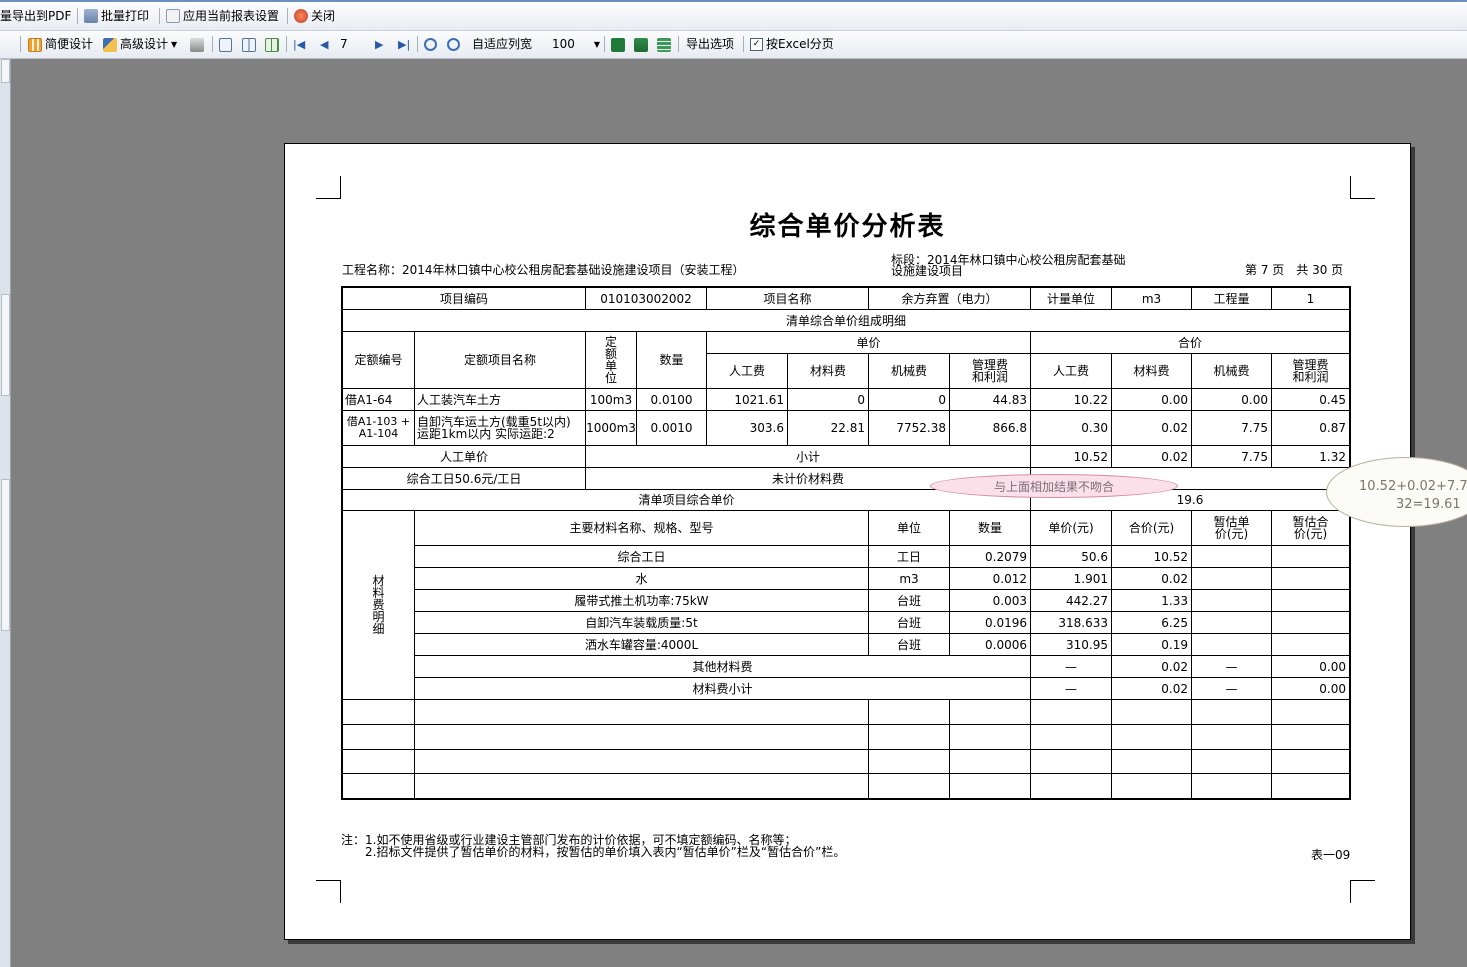 The image size is (1467, 967). Describe the element at coordinates (1152, 601) in the screenshot. I see `mat-total: 1.33` at that location.